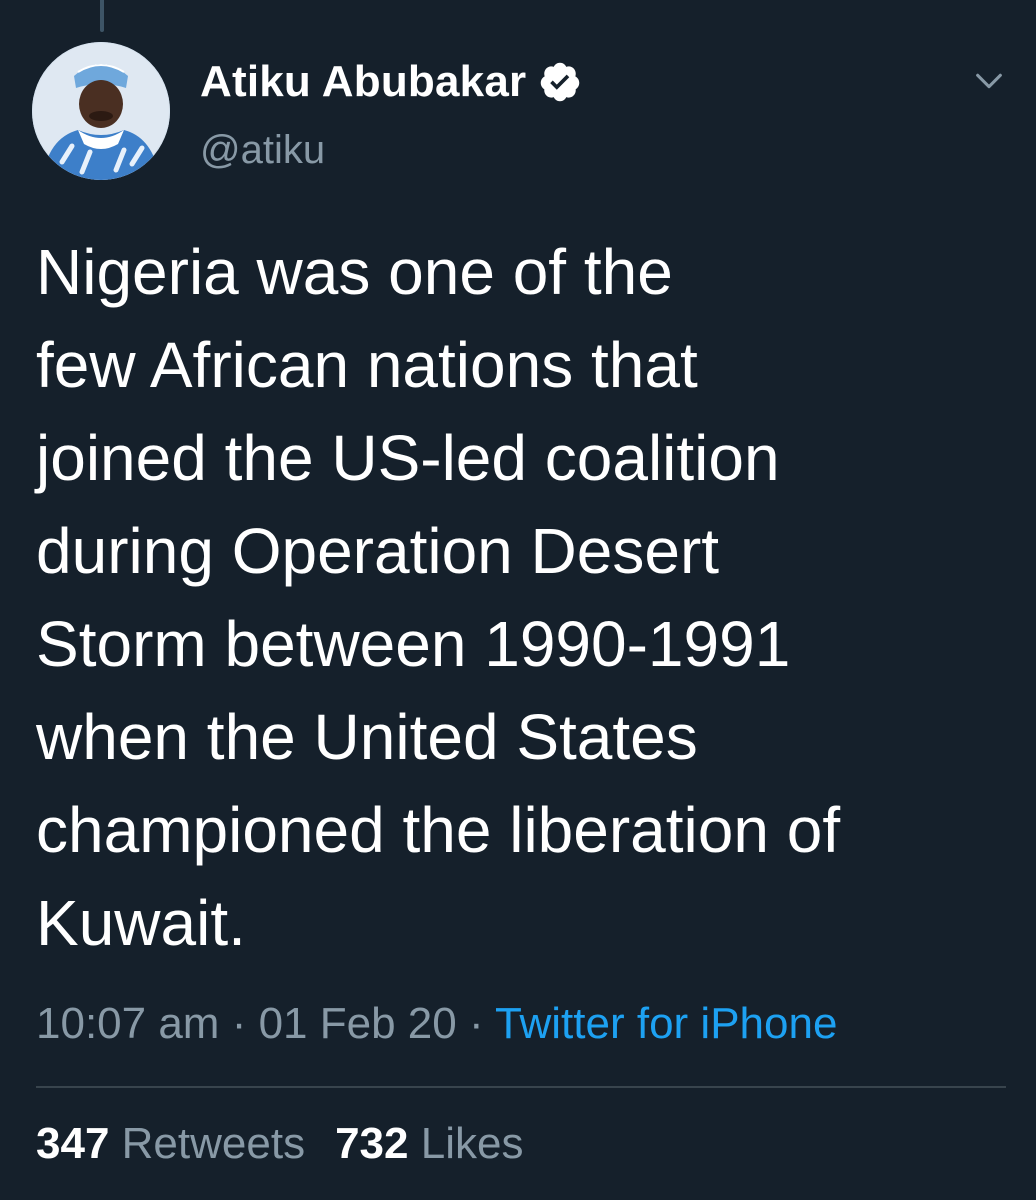 The height and width of the screenshot is (1200, 1036). I want to click on author-name-row: Atiku Abubakar, so click(391, 82).